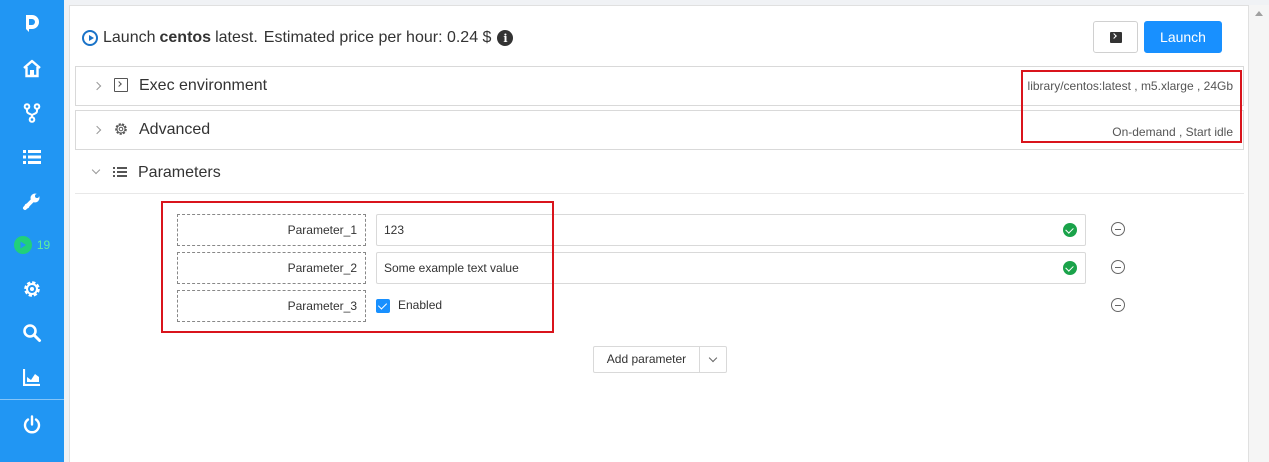  What do you see at coordinates (659, 174) in the screenshot?
I see `parameters-section: Parameters` at bounding box center [659, 174].